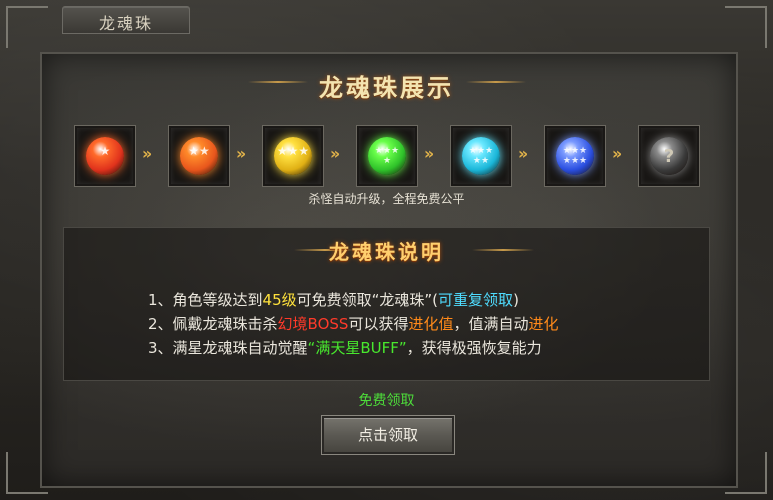 The height and width of the screenshot is (500, 773). I want to click on star-icon: ★★★ ★★★, so click(575, 156).